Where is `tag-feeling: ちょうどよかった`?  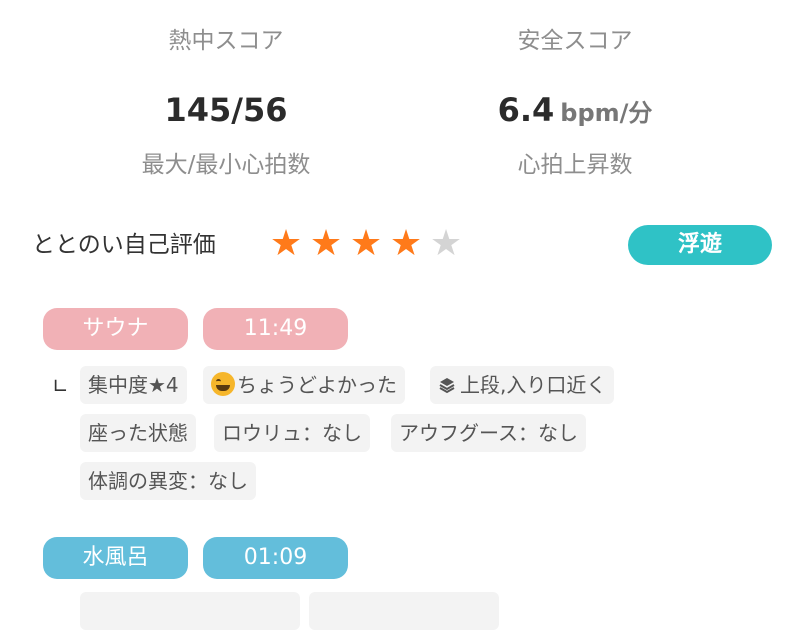
tag-feeling: ちょうどよかった is located at coordinates (304, 385).